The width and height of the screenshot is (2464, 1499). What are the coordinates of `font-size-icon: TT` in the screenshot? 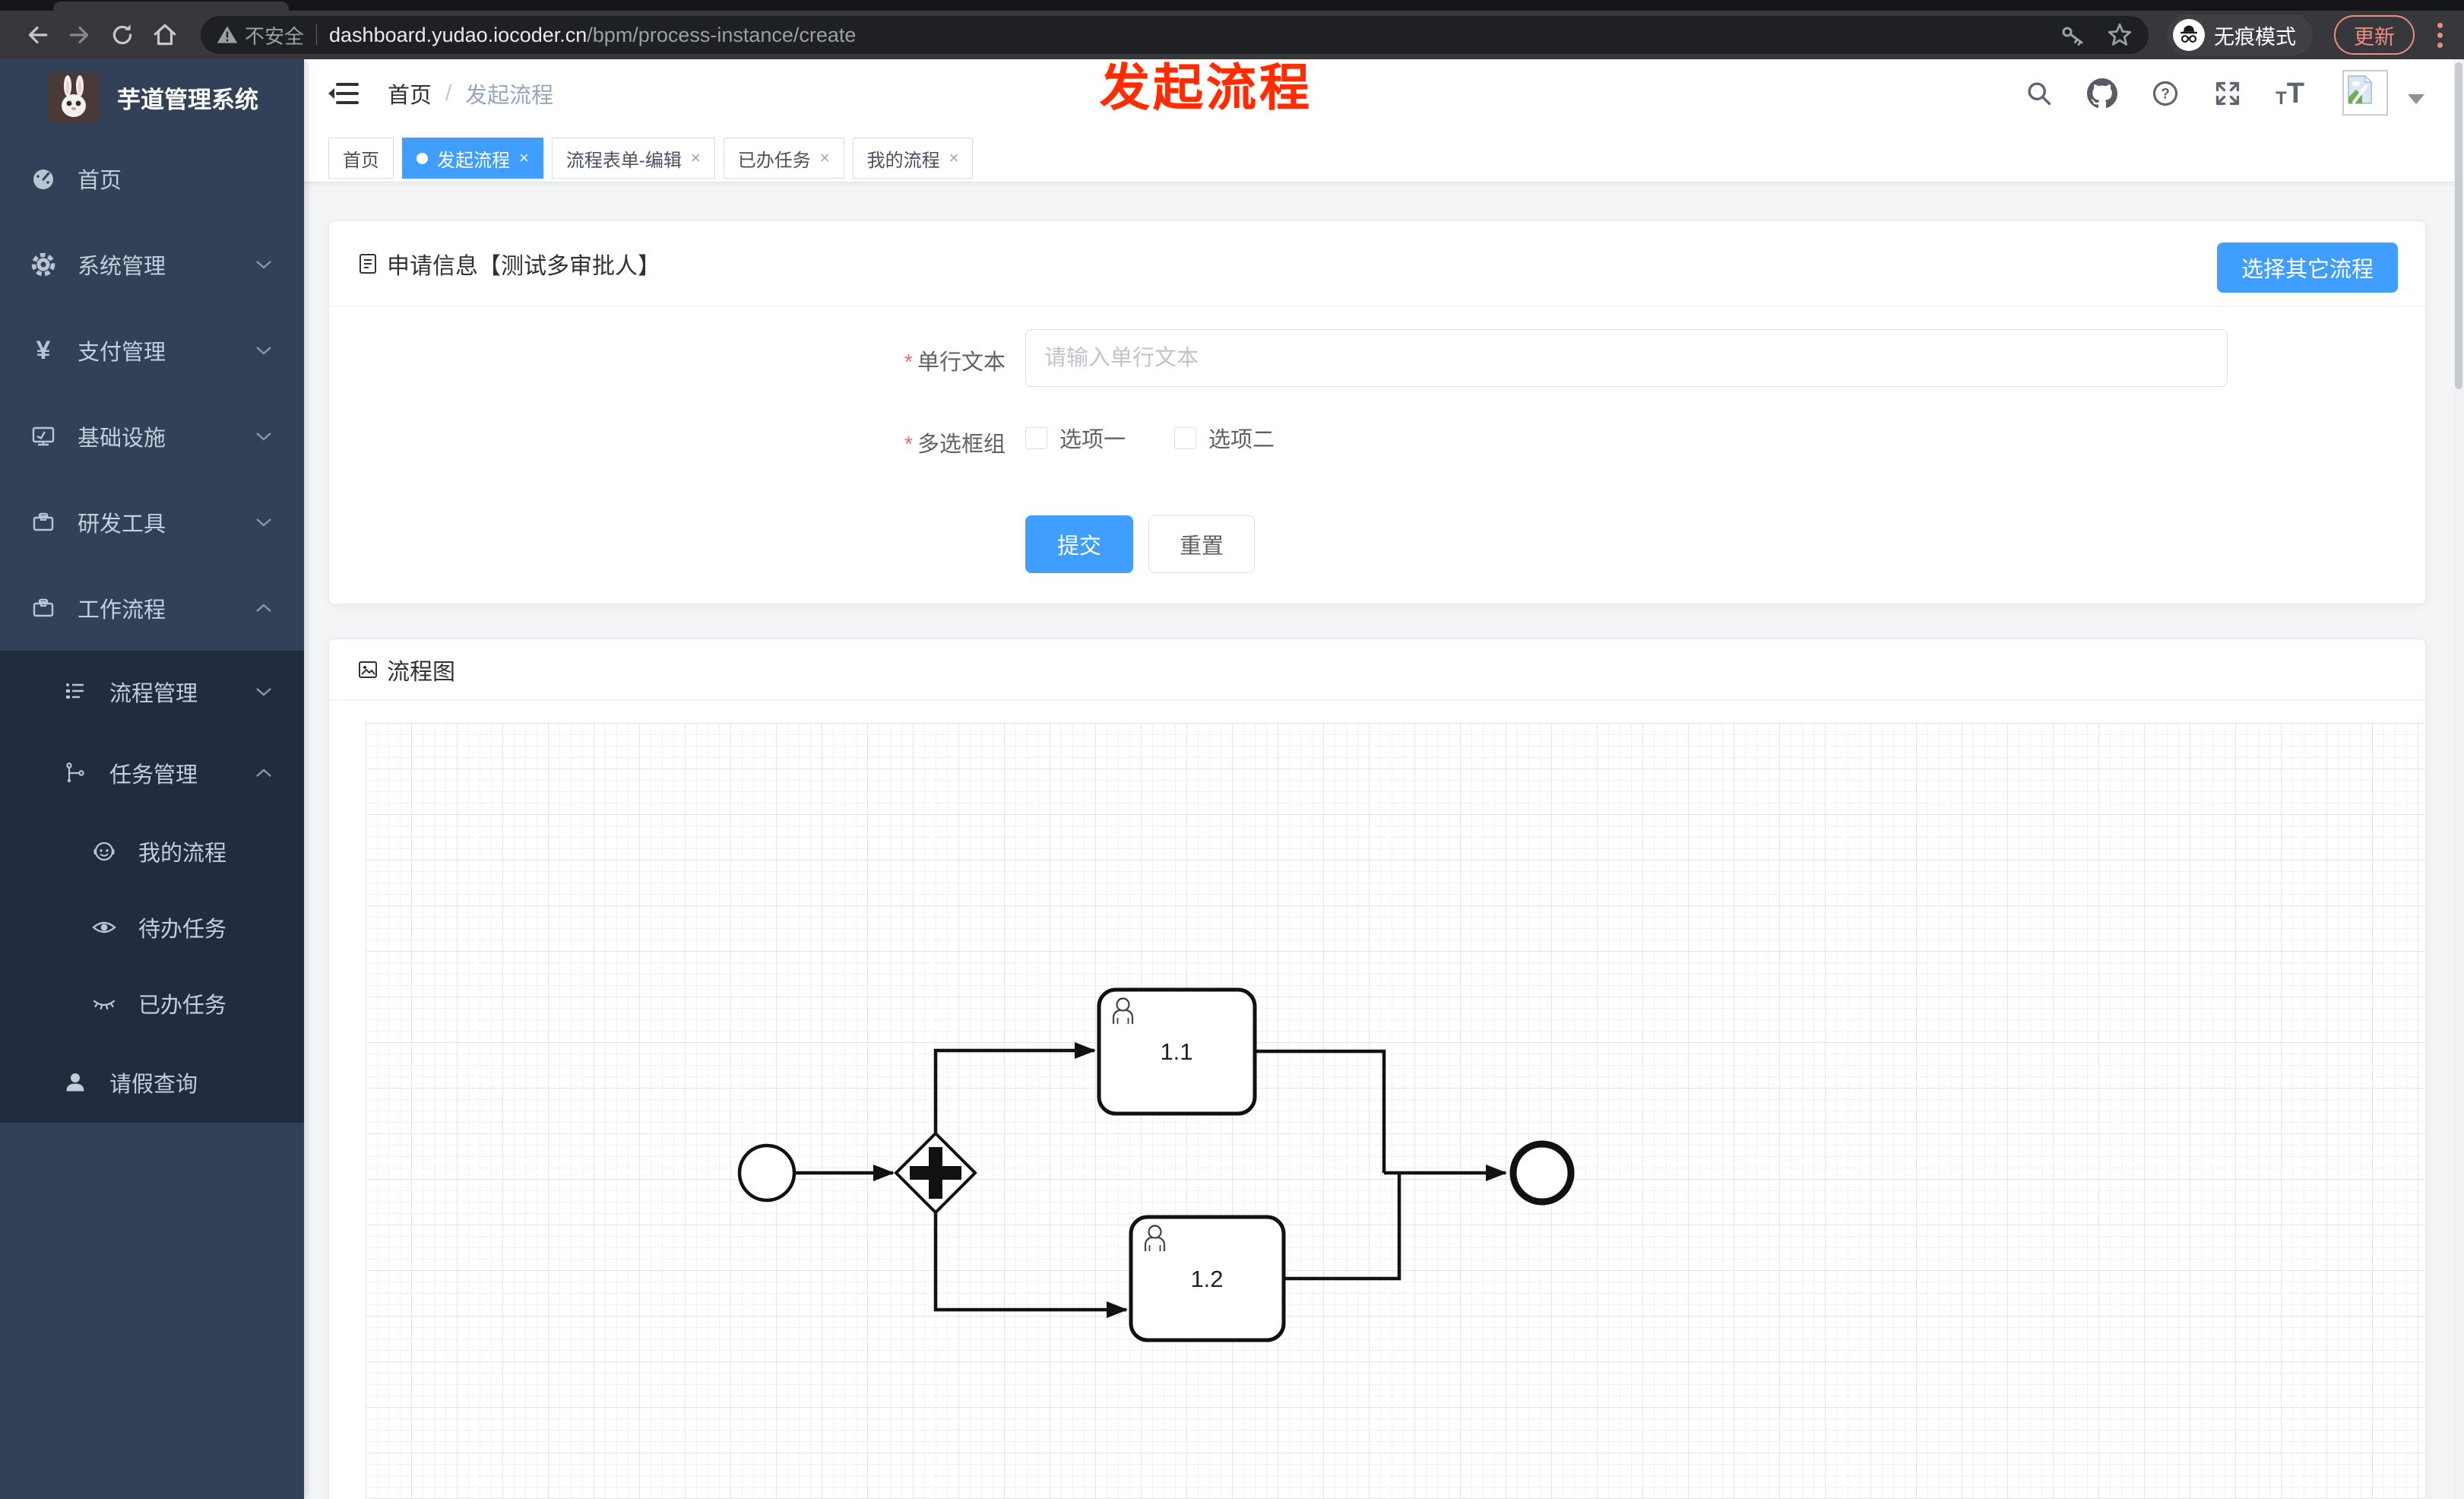 It's located at (2290, 93).